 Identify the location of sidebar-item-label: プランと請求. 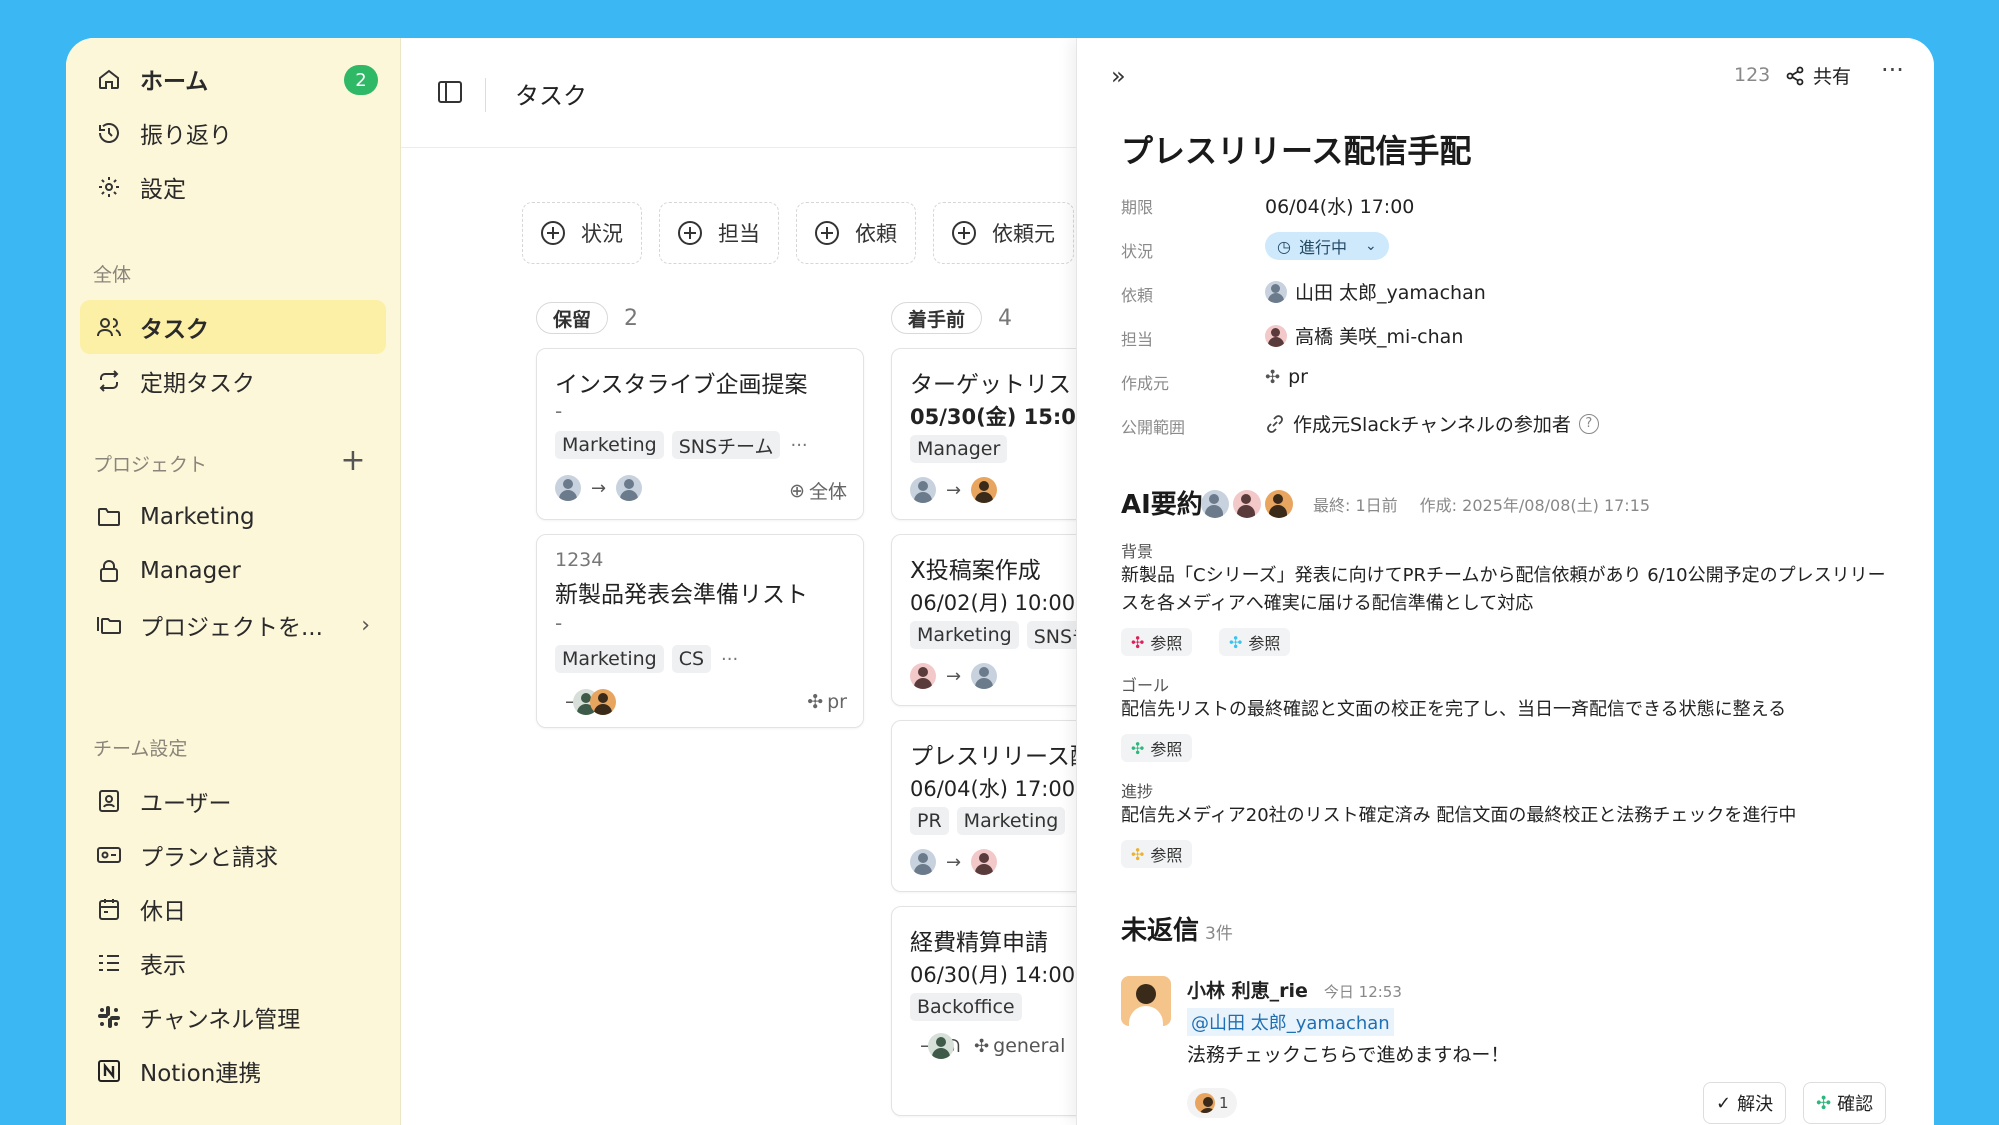
(209, 858).